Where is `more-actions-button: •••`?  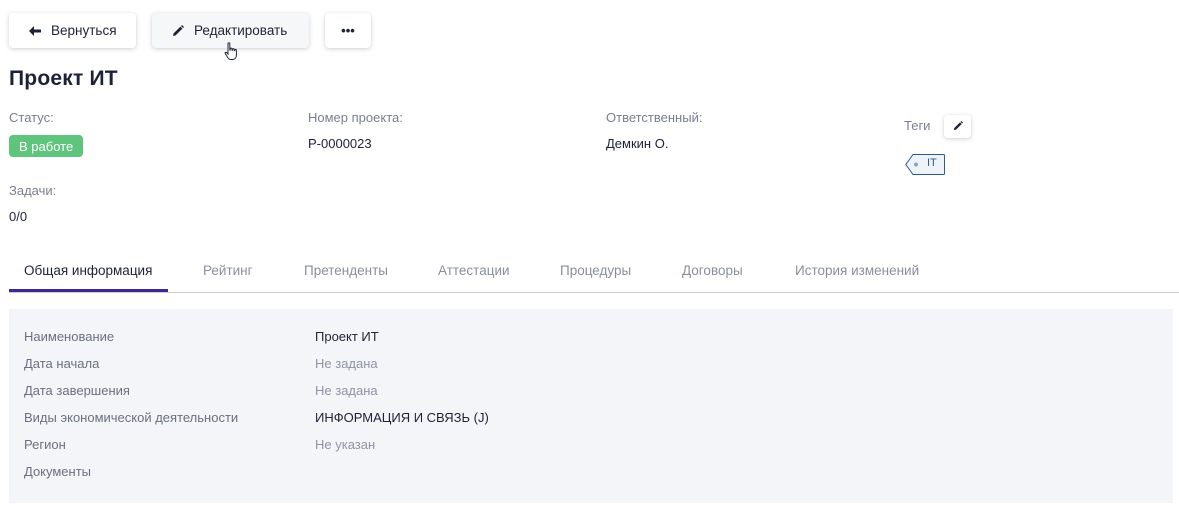 more-actions-button: ••• is located at coordinates (348, 30).